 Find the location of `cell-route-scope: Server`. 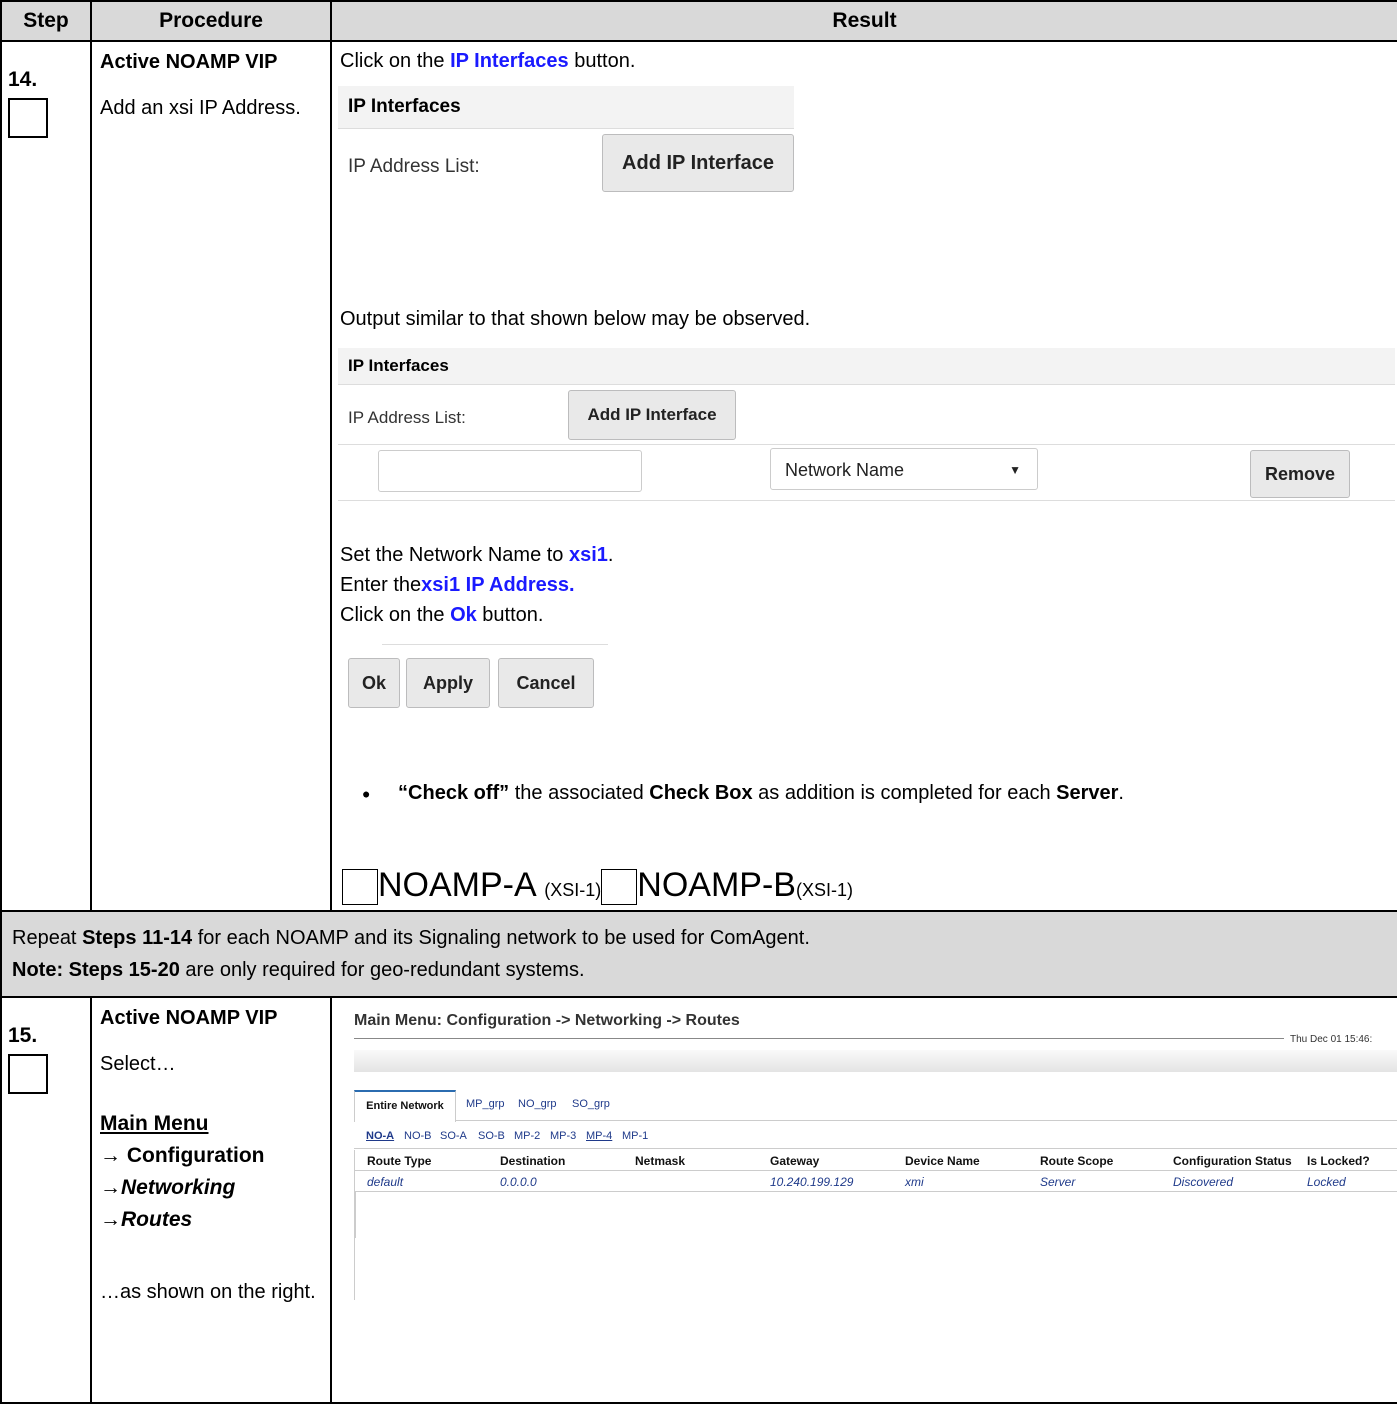

cell-route-scope: Server is located at coordinates (1058, 1182).